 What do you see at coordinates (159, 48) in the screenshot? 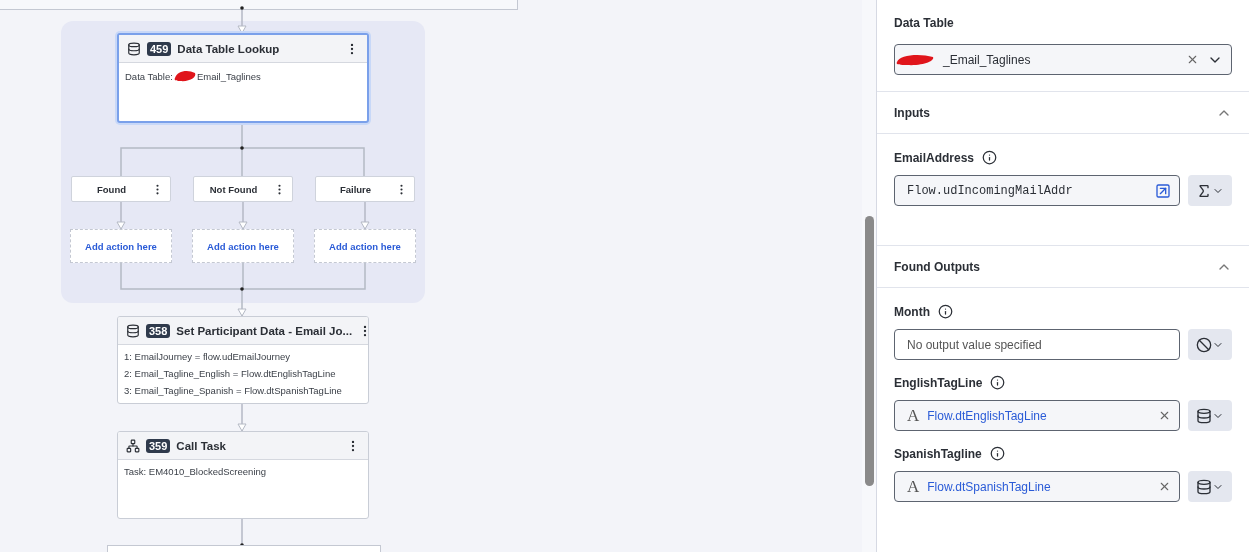
I see `step-number: 459` at bounding box center [159, 48].